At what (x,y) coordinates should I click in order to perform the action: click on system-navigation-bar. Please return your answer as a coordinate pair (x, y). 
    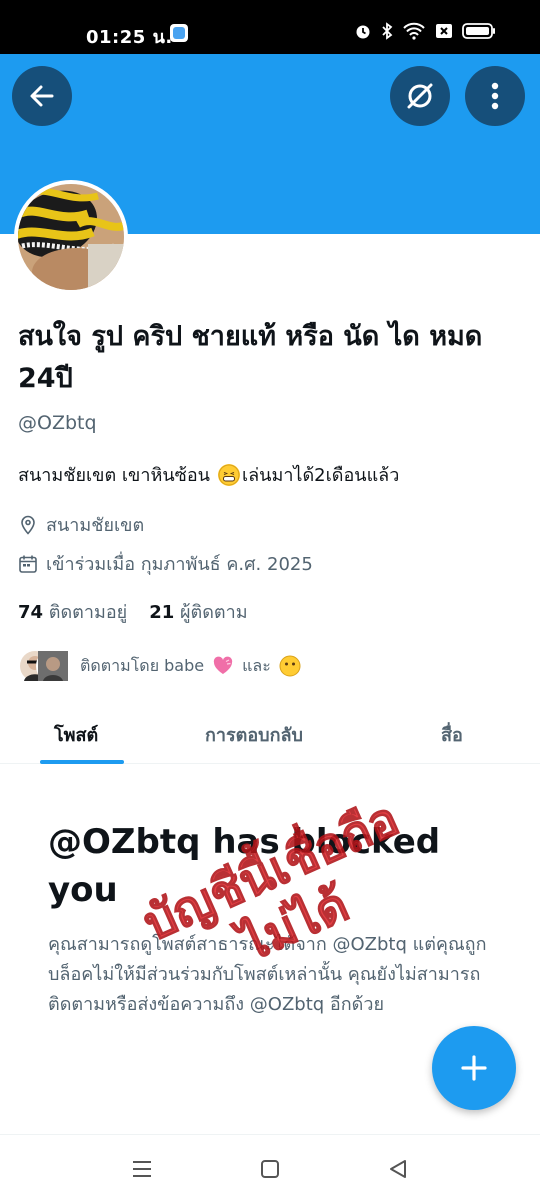
    Looking at the image, I should click on (270, 1167).